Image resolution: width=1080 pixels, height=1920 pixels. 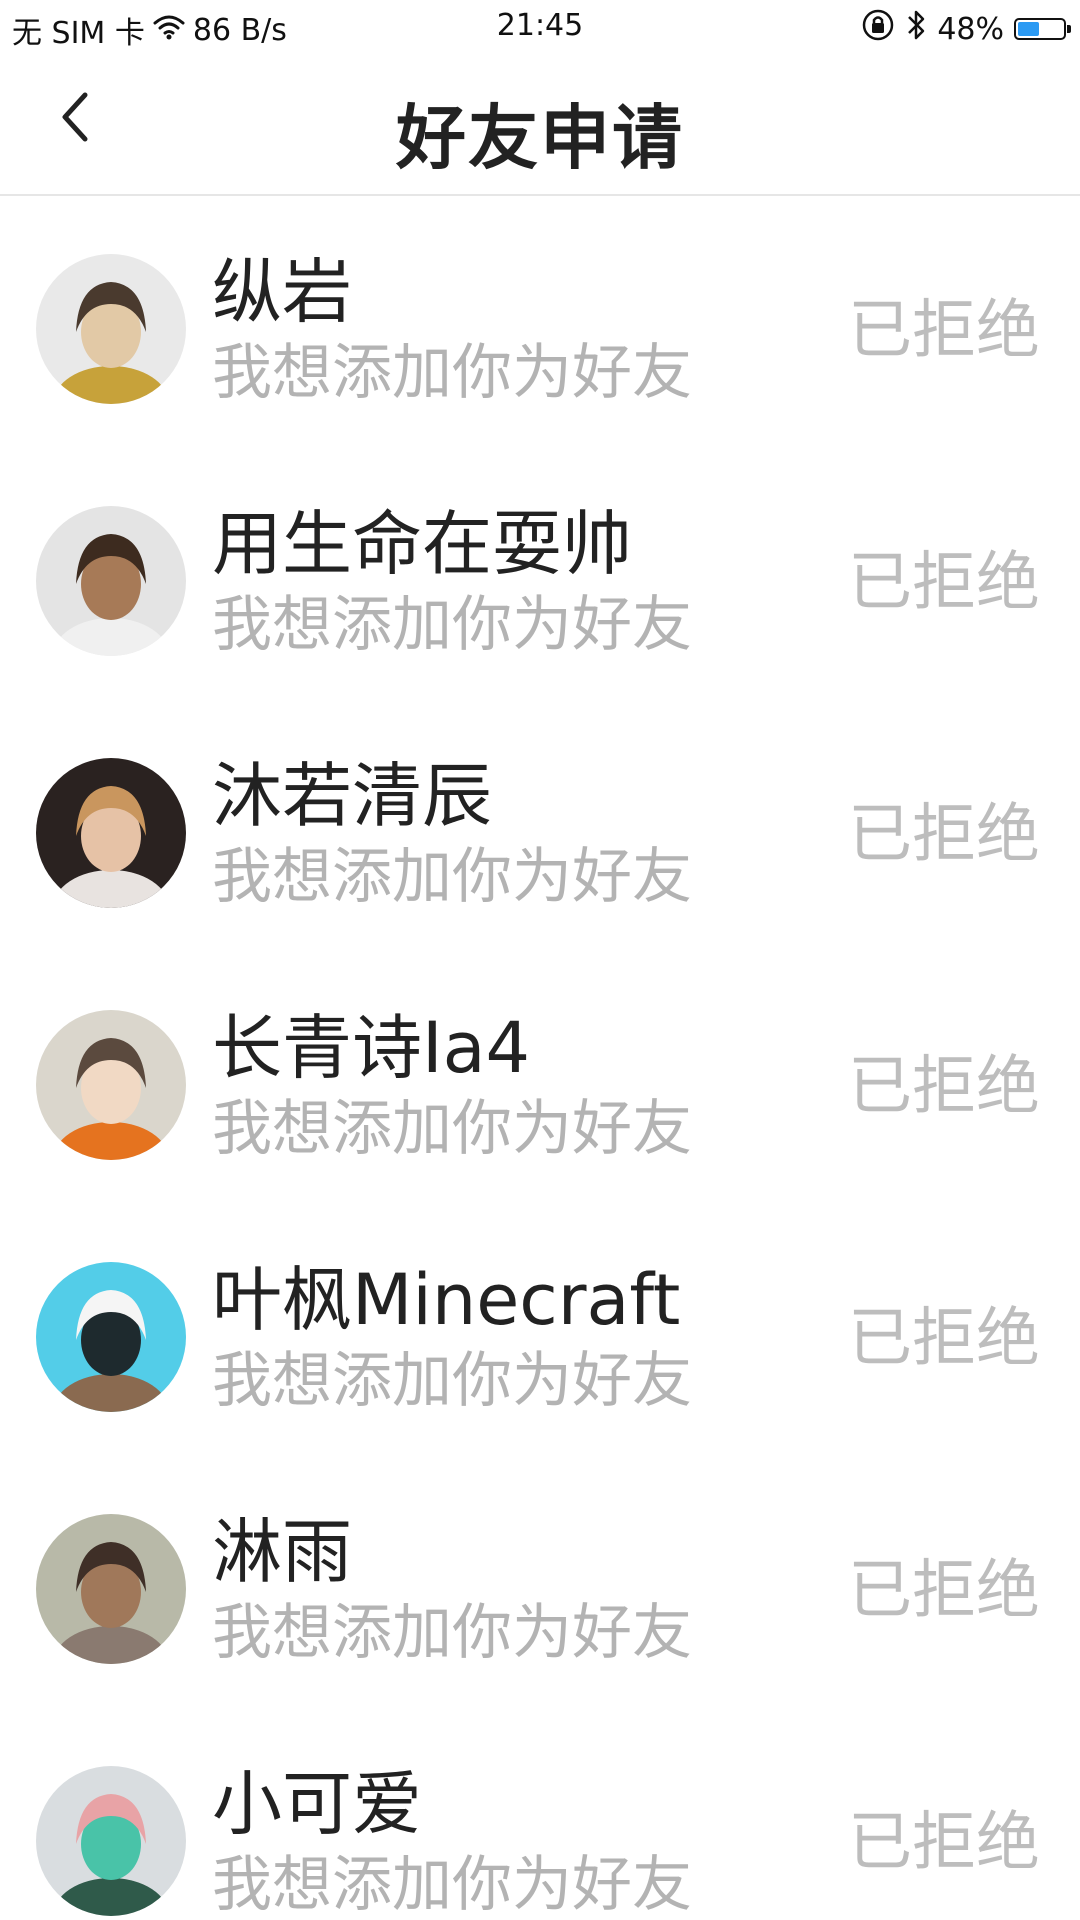 I want to click on header: 好友申请, so click(x=540, y=126).